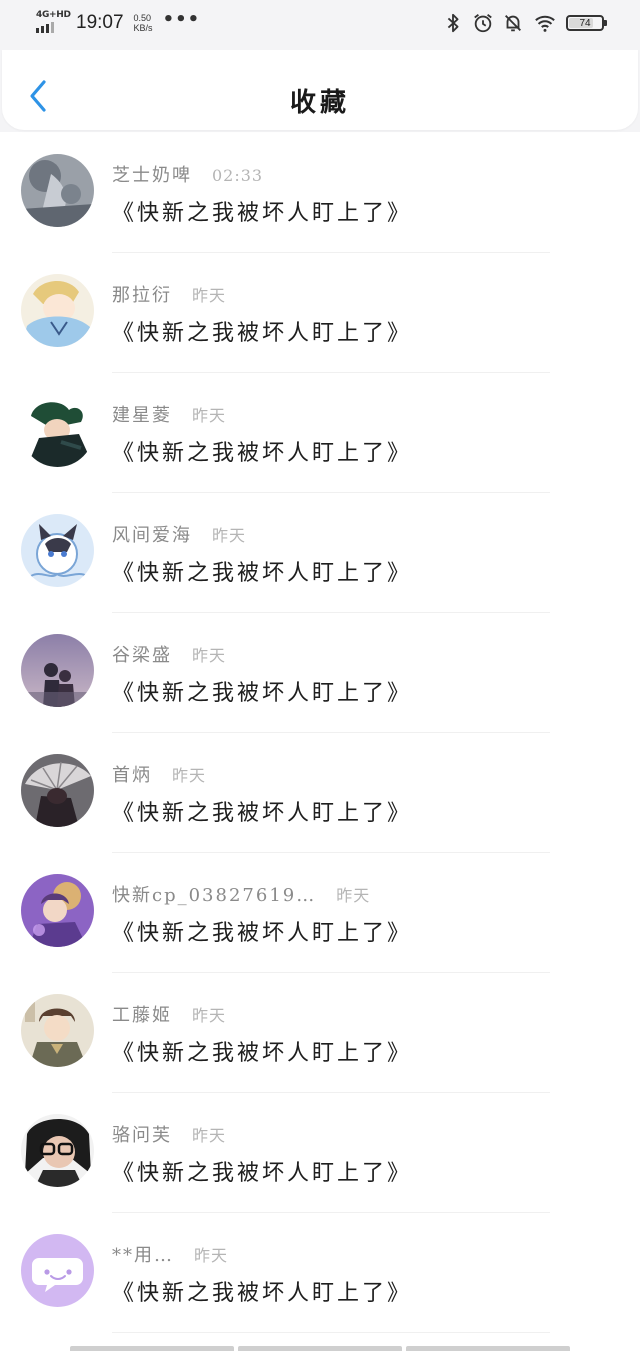 The width and height of the screenshot is (640, 1351). Describe the element at coordinates (142, 1014) in the screenshot. I see `user-name: 工藤姬` at that location.